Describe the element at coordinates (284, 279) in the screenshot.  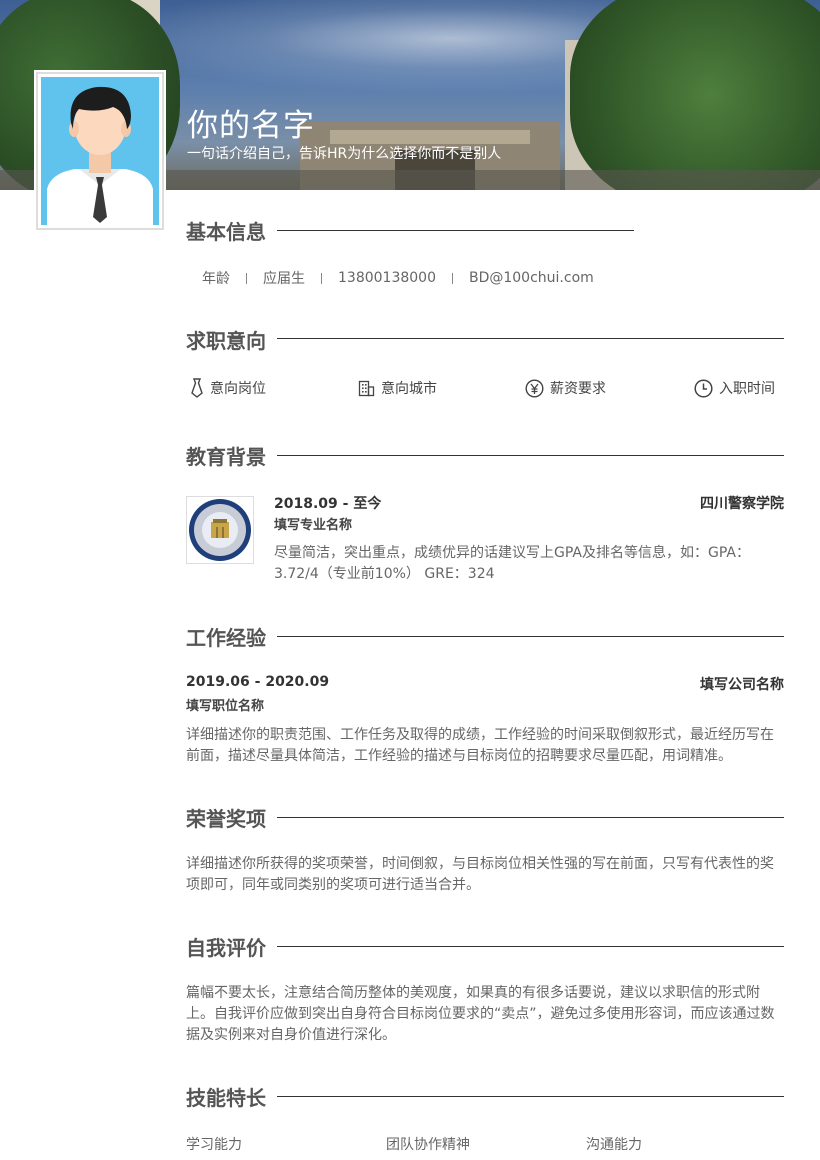
I see `basic-info-status: 应届生` at that location.